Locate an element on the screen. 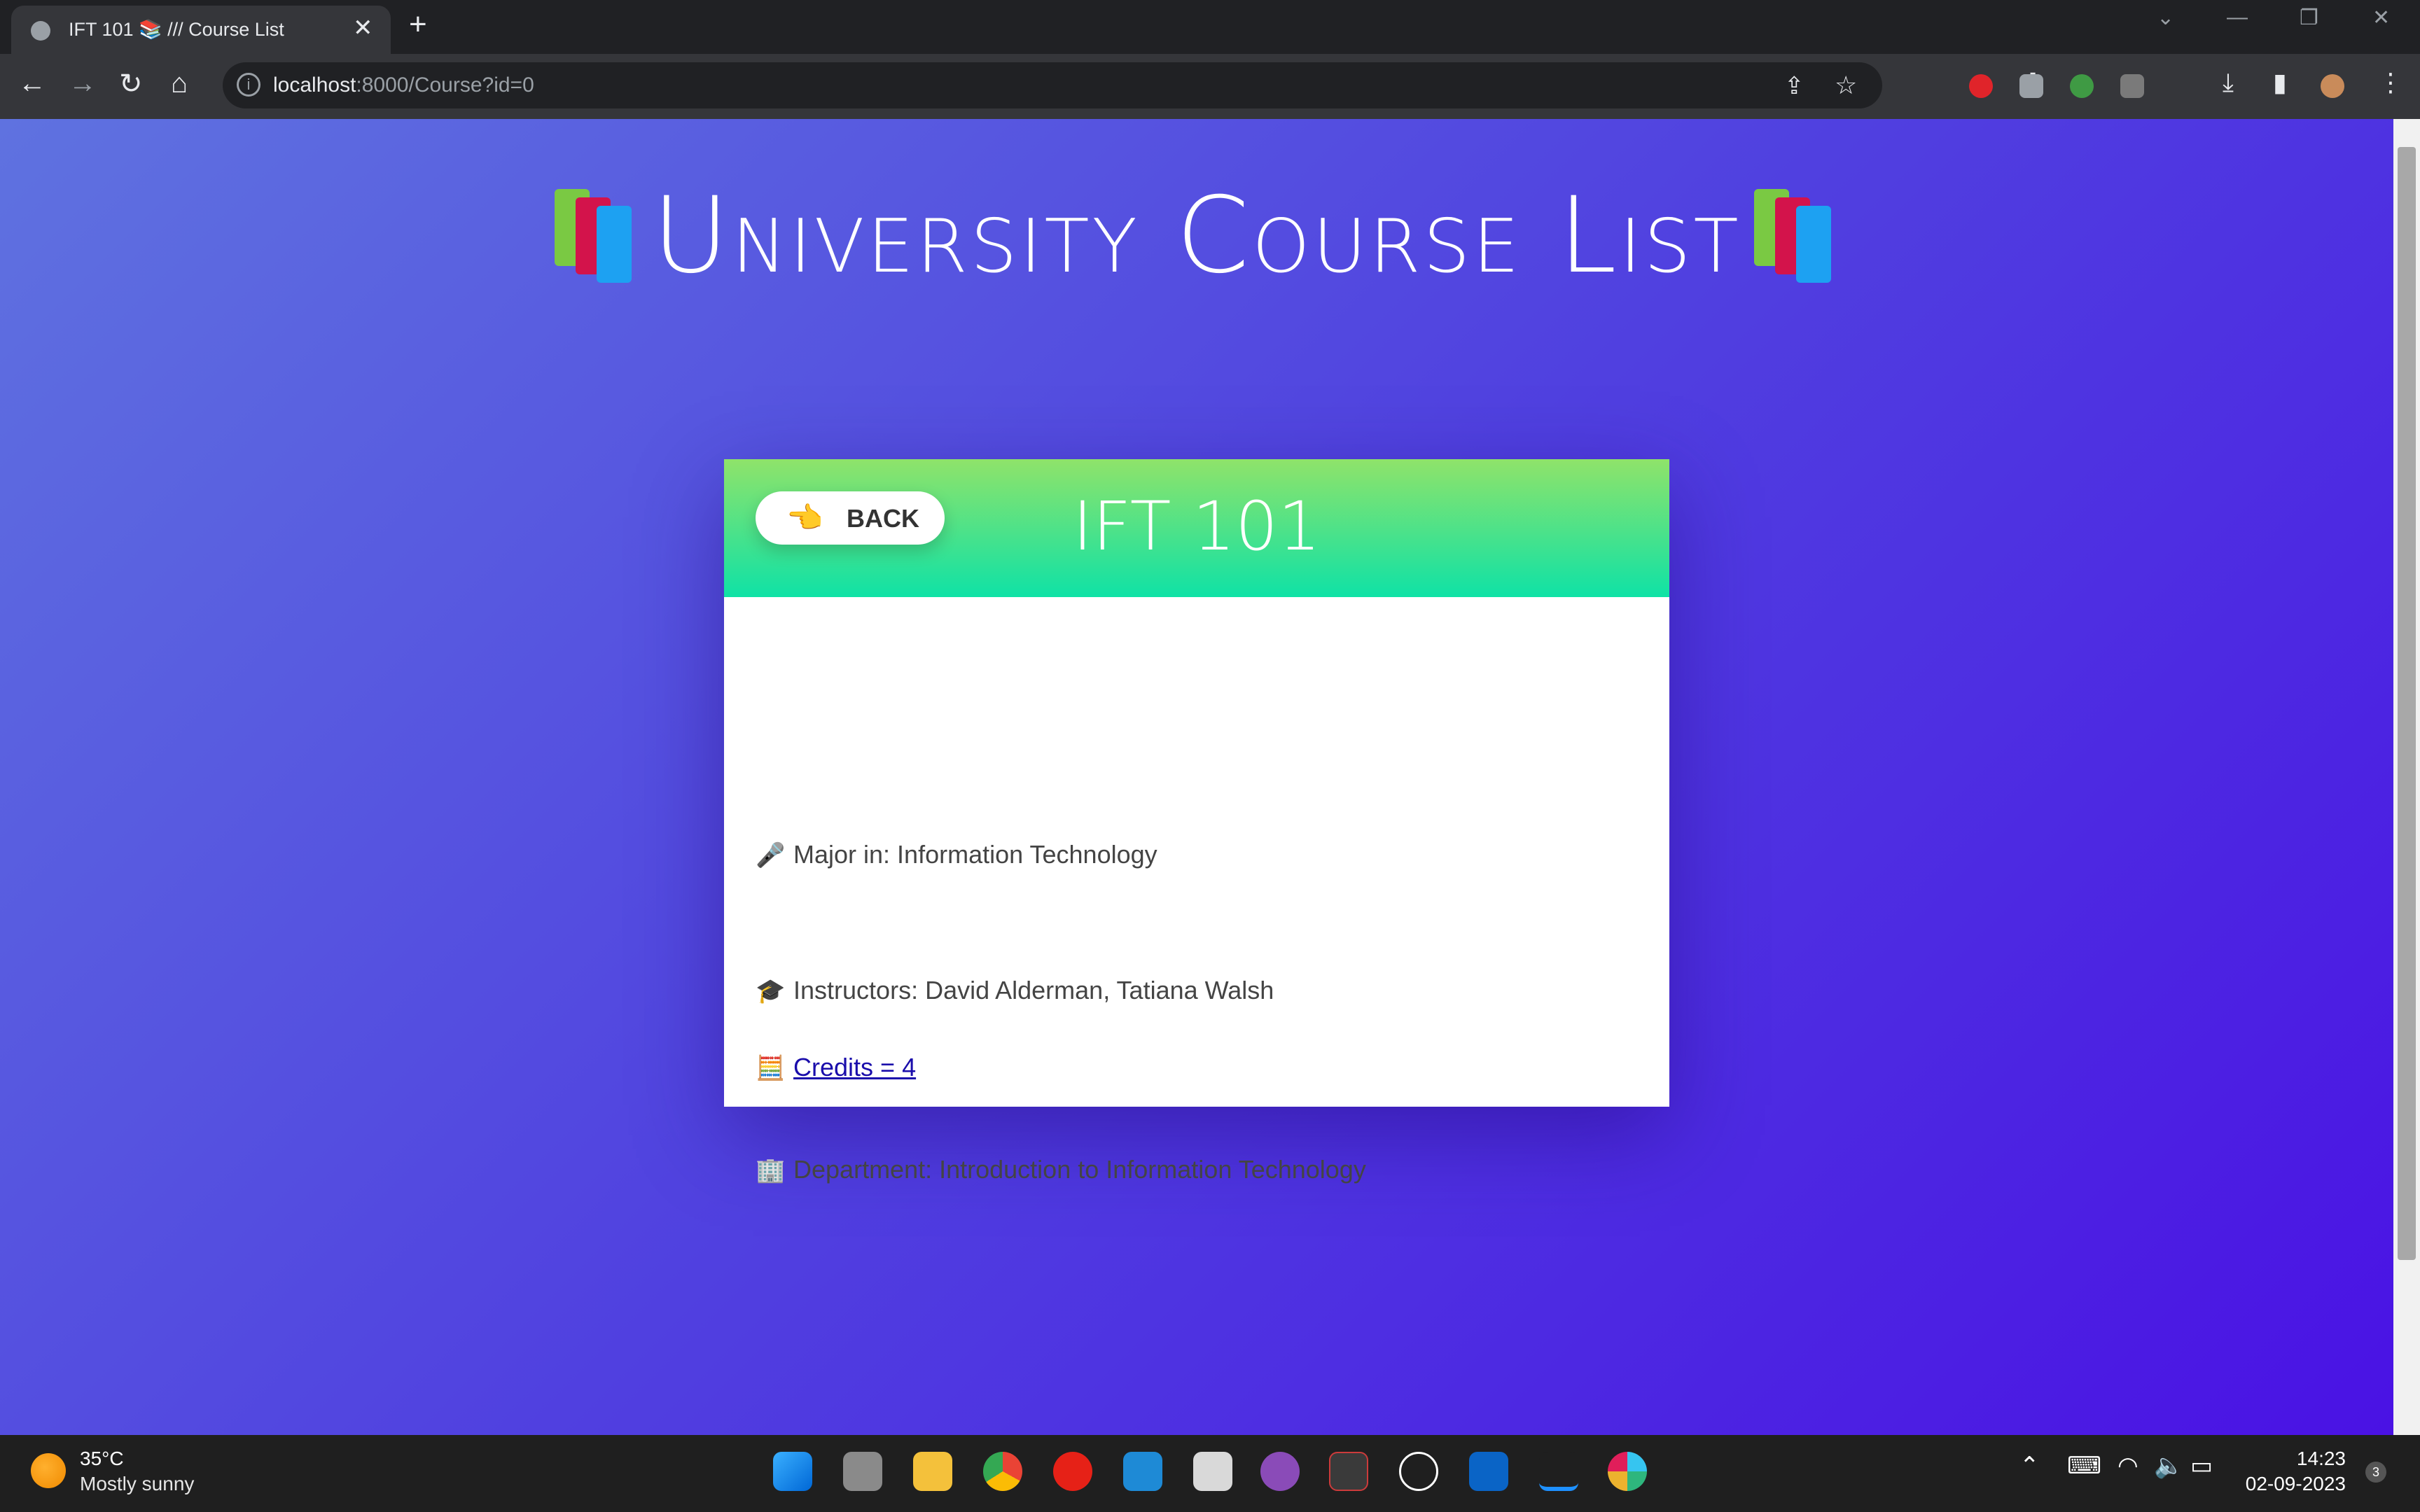  address-bar: i localhost:8000/Course?id=0 ⇪ ☆ is located at coordinates (1052, 85).